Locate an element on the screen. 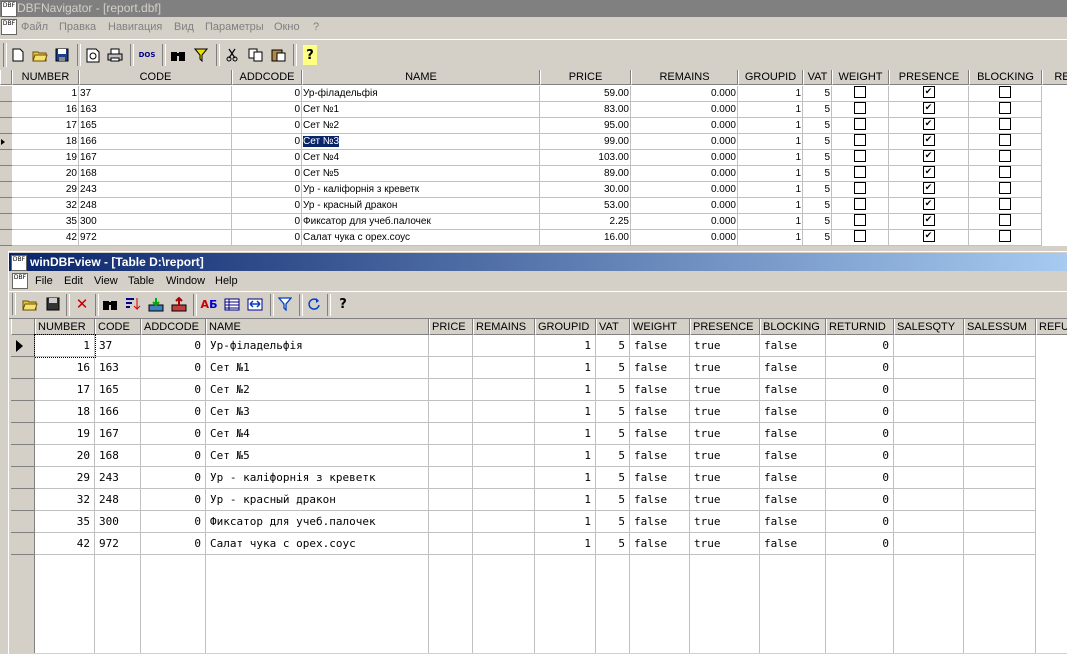 The image size is (1067, 654). cell-price: 103.00 is located at coordinates (585, 158).